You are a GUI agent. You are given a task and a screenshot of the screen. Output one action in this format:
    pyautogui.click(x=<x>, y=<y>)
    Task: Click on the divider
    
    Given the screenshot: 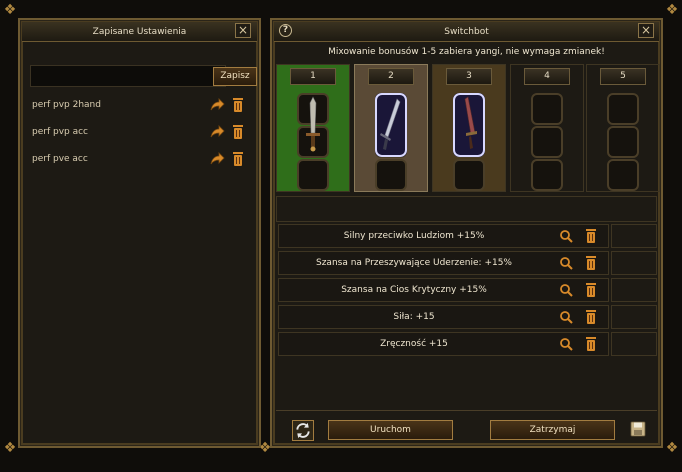 What is the action you would take?
    pyautogui.click(x=466, y=410)
    